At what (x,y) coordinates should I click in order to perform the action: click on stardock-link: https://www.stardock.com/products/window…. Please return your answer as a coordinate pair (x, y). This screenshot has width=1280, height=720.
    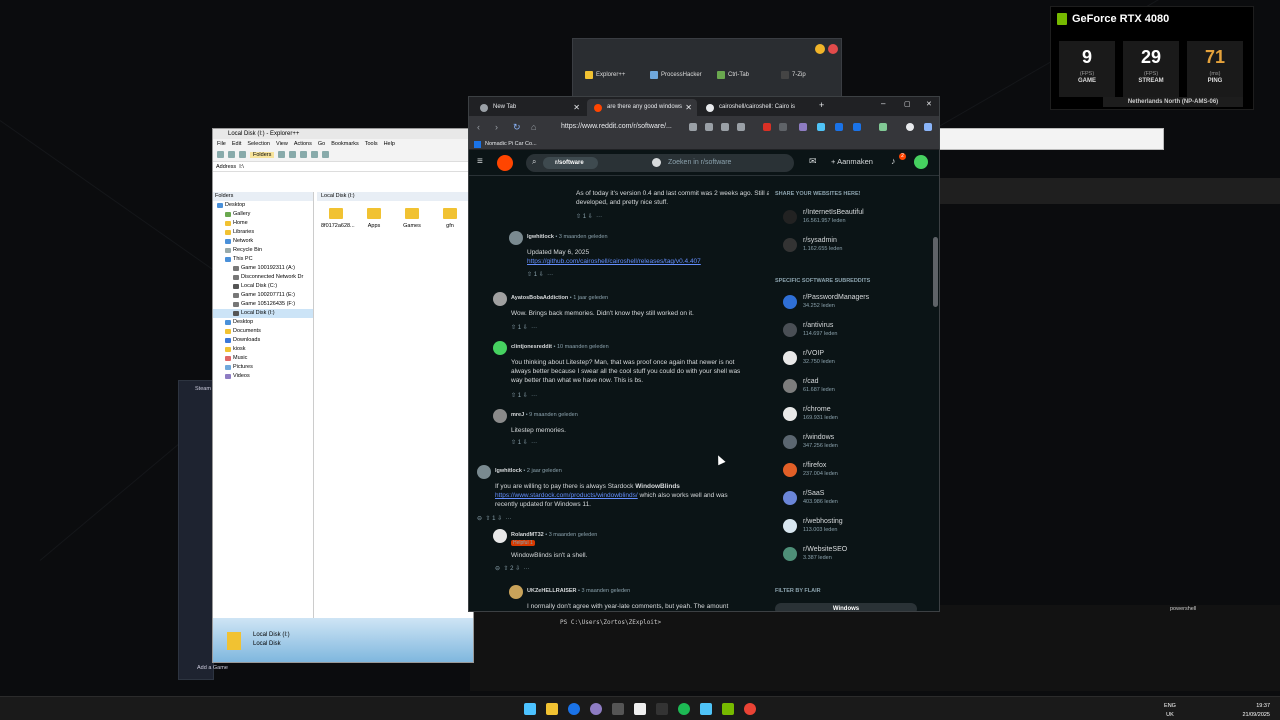
    Looking at the image, I should click on (566, 495).